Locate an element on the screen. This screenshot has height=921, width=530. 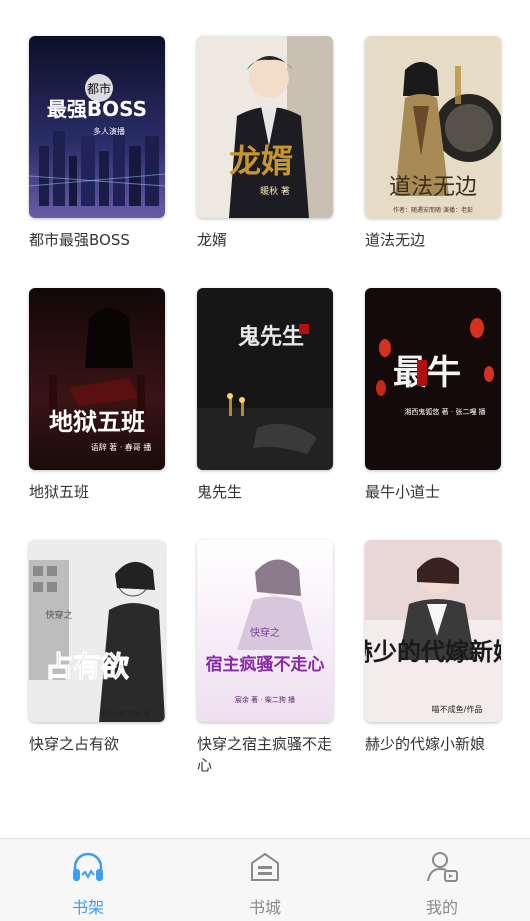
cover-author: 作者：随遇安而随 演播：老彭 is located at coordinates (433, 210).